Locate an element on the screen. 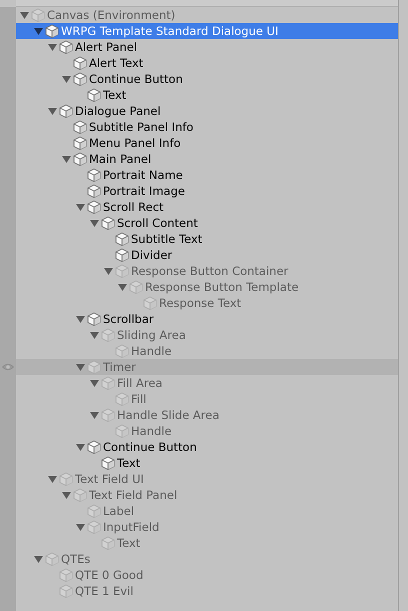 This screenshot has width=408, height=611. object-name: Scrollbar is located at coordinates (128, 319).